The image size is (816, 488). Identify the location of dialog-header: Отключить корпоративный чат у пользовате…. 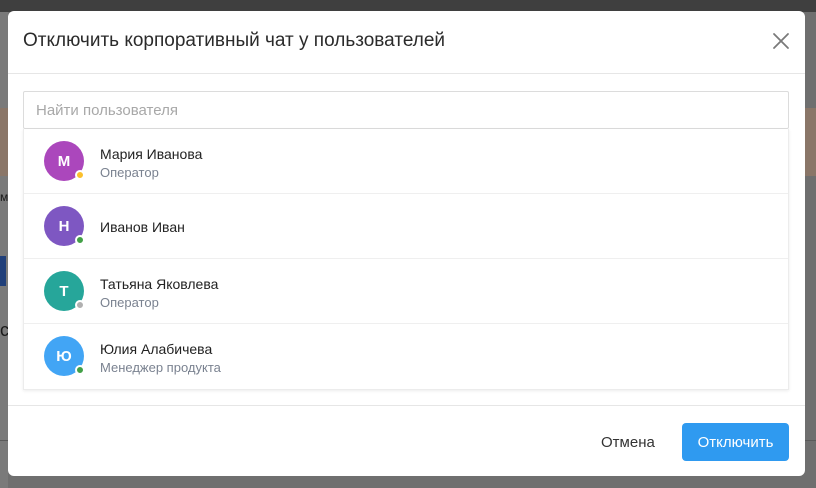
(406, 42).